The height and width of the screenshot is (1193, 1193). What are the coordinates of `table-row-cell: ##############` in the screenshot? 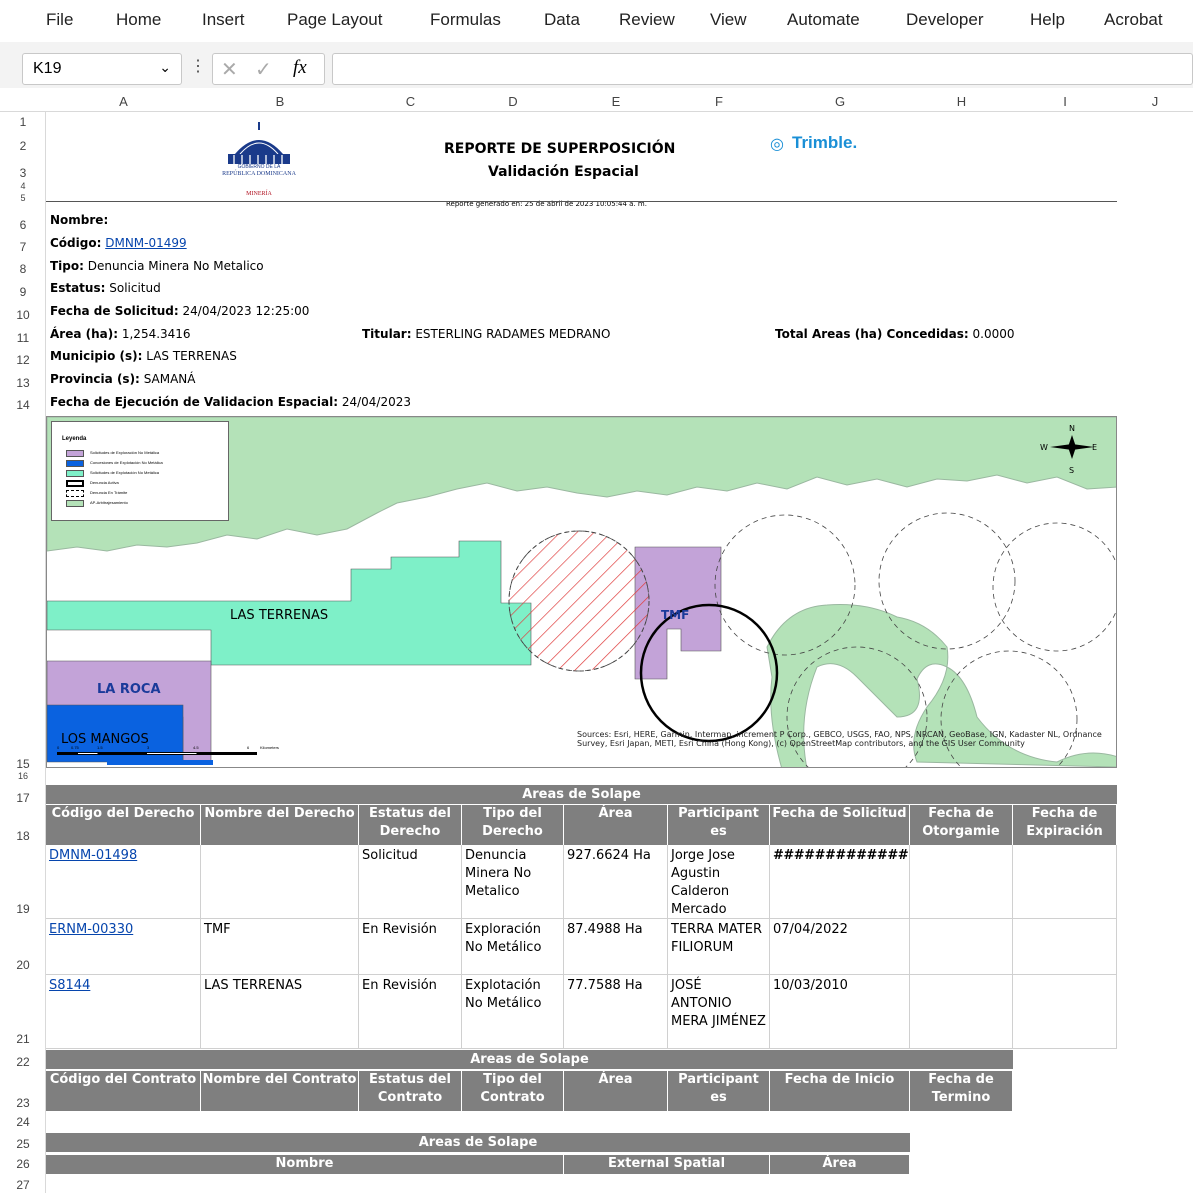 It's located at (840, 882).